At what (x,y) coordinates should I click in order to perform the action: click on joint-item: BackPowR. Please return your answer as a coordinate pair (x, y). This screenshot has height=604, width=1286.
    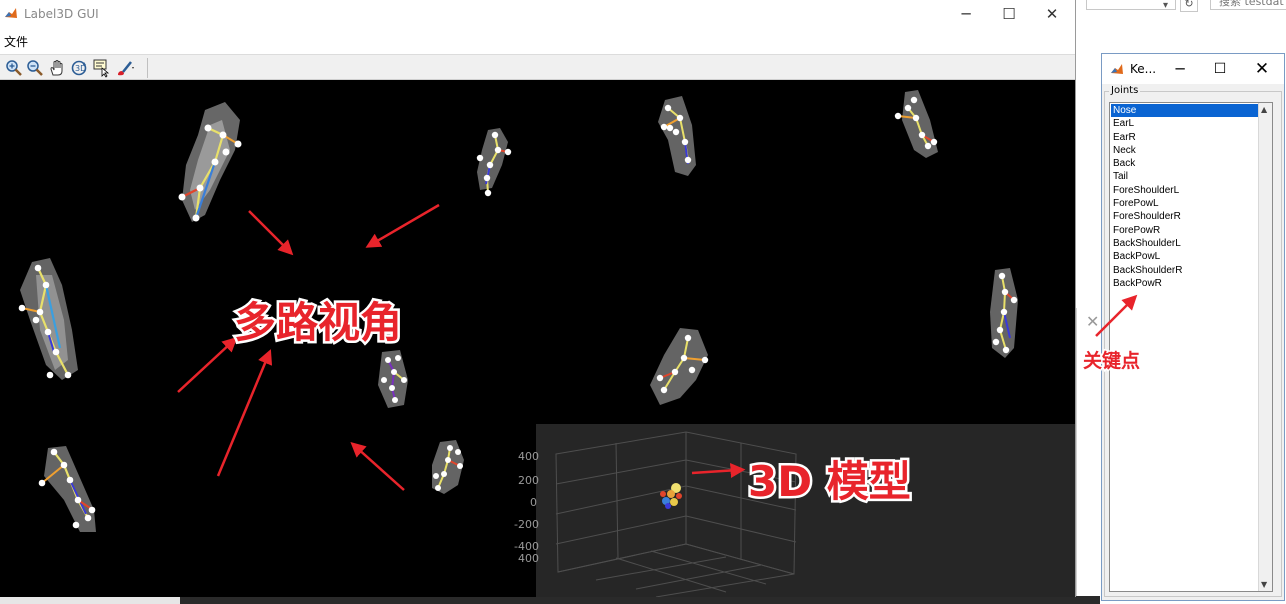
    Looking at the image, I should click on (1186, 283).